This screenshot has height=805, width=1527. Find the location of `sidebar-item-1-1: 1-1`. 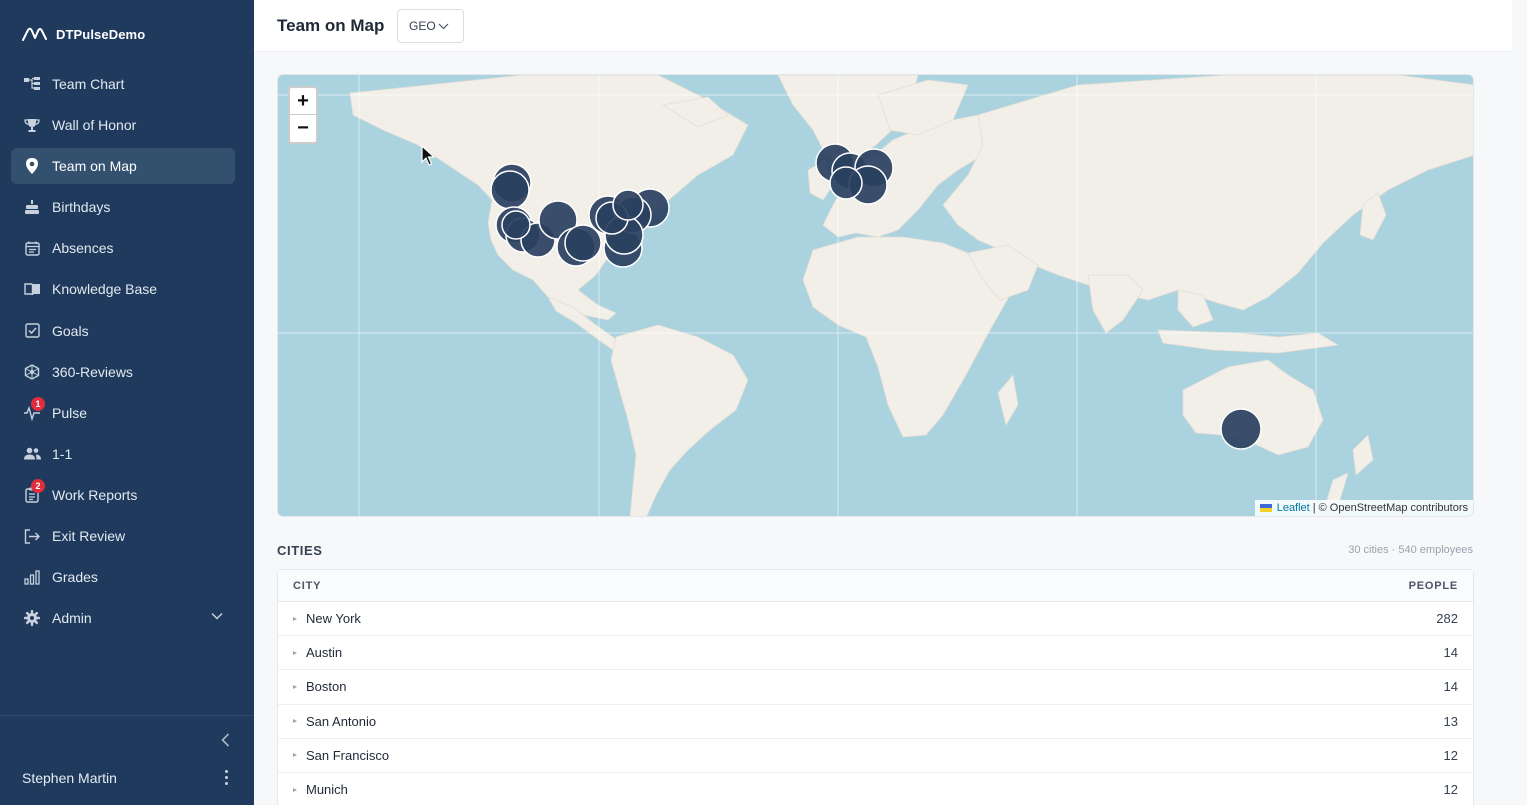

sidebar-item-1-1: 1-1 is located at coordinates (123, 454).